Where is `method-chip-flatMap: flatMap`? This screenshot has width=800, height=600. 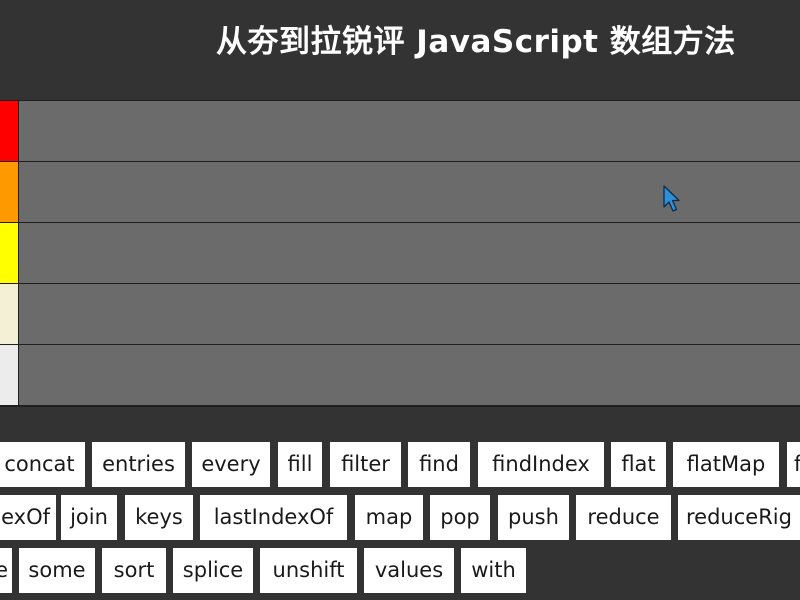
method-chip-flatMap: flatMap is located at coordinates (726, 464).